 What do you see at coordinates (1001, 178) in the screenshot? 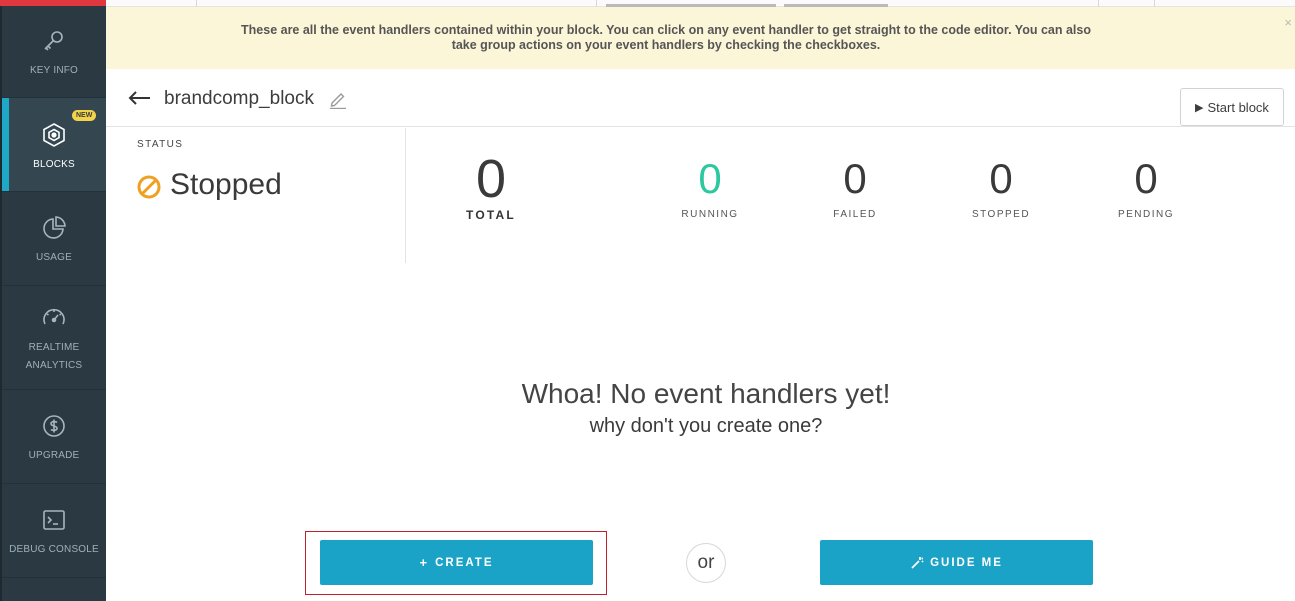
I see `stat-stopped-value: 0` at bounding box center [1001, 178].